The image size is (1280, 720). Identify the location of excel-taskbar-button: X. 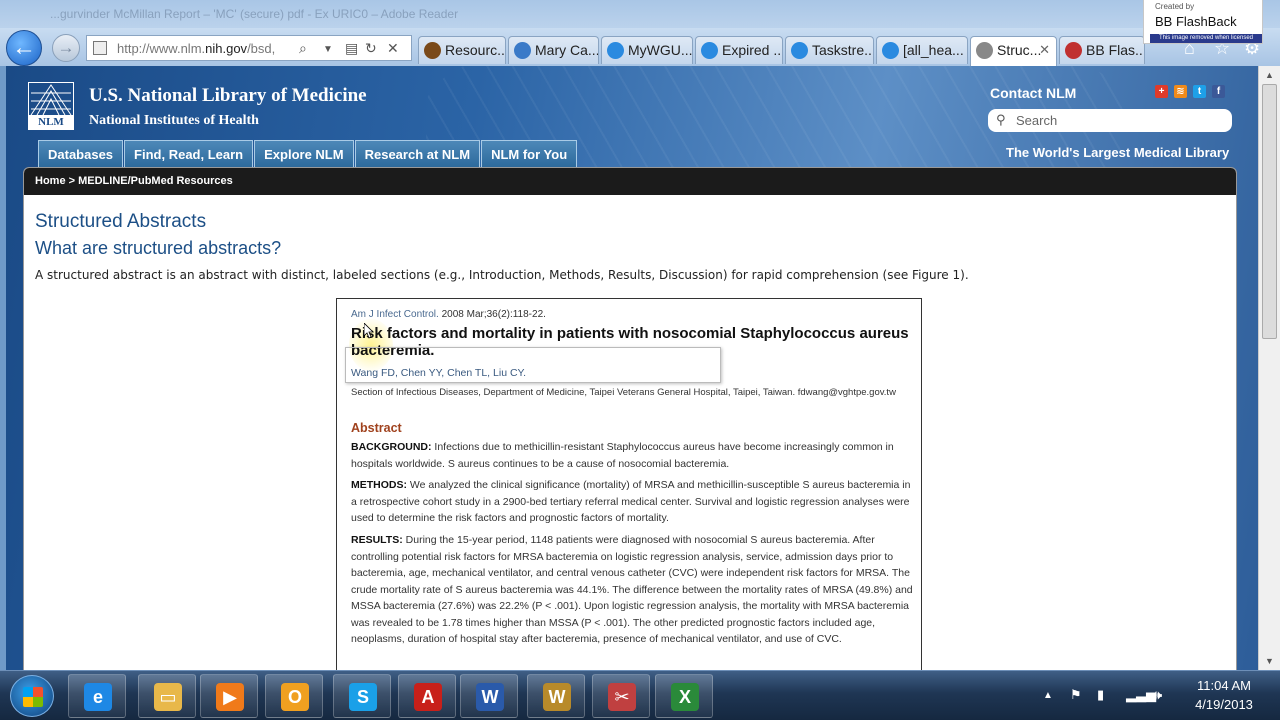
(684, 696).